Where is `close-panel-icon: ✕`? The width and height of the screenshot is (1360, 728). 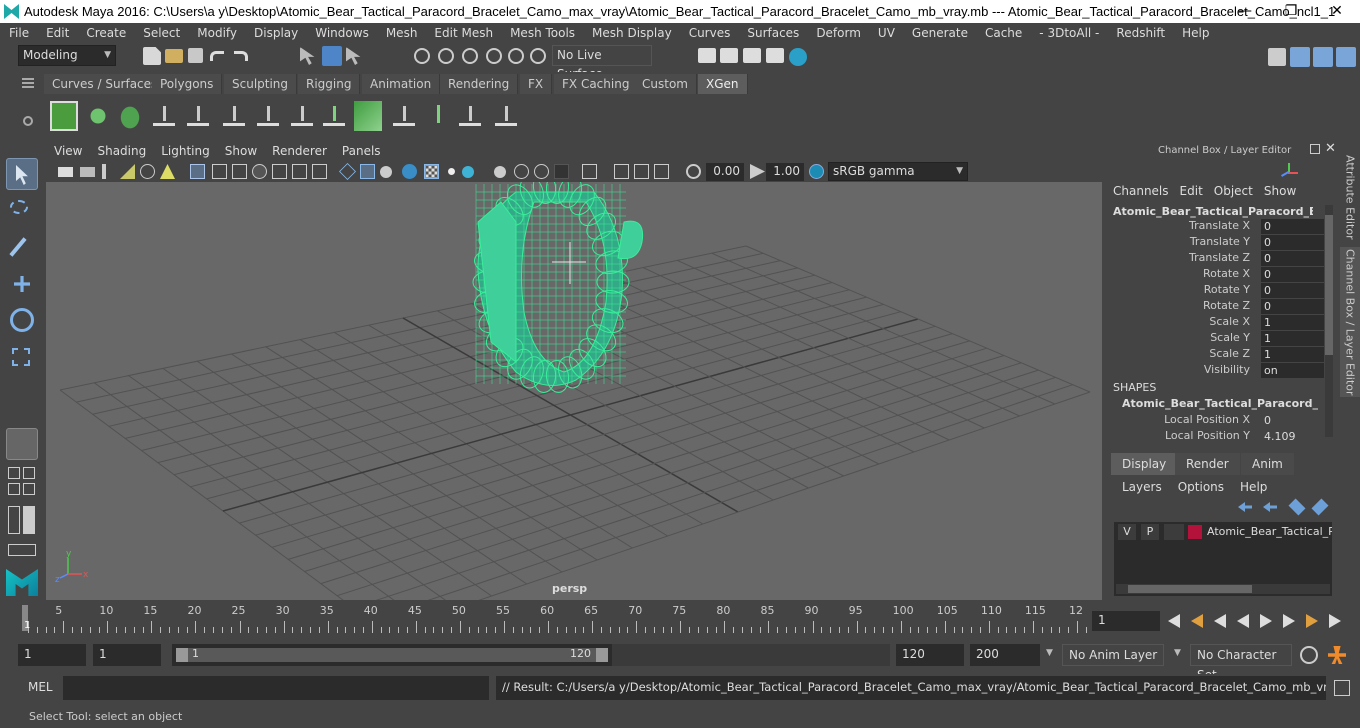 close-panel-icon: ✕ is located at coordinates (1330, 148).